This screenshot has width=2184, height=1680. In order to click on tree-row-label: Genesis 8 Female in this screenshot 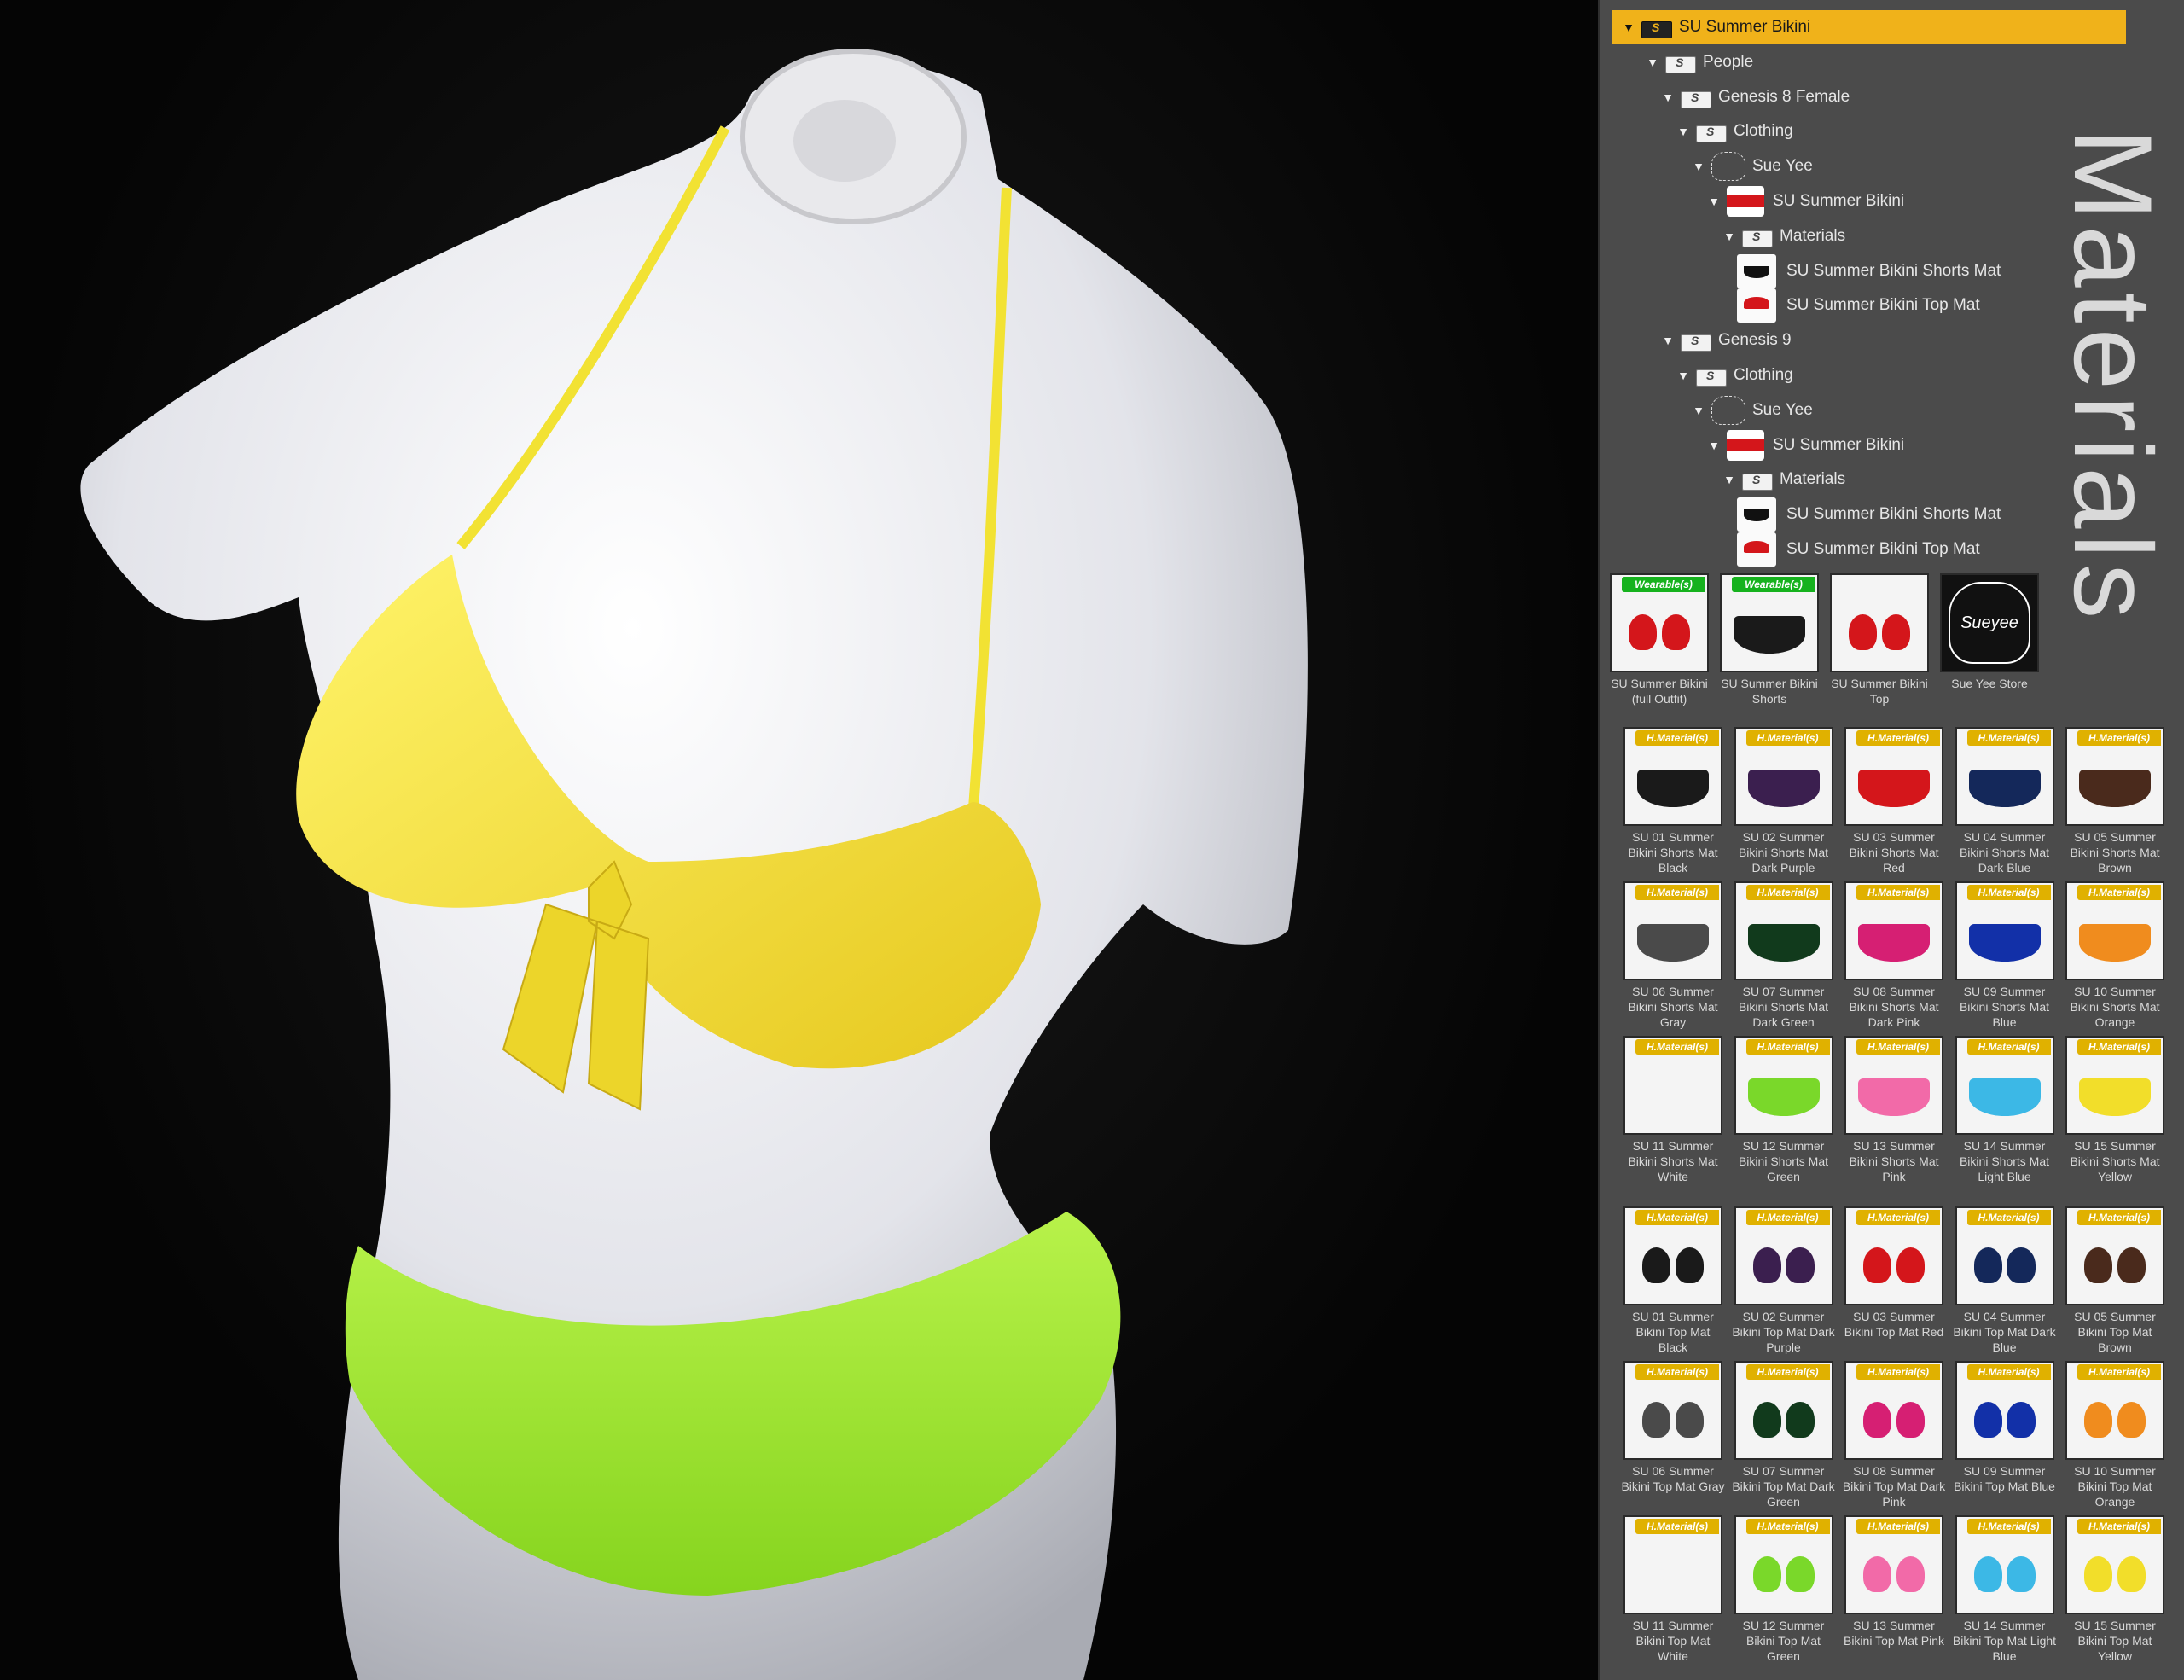, I will do `click(1784, 96)`.